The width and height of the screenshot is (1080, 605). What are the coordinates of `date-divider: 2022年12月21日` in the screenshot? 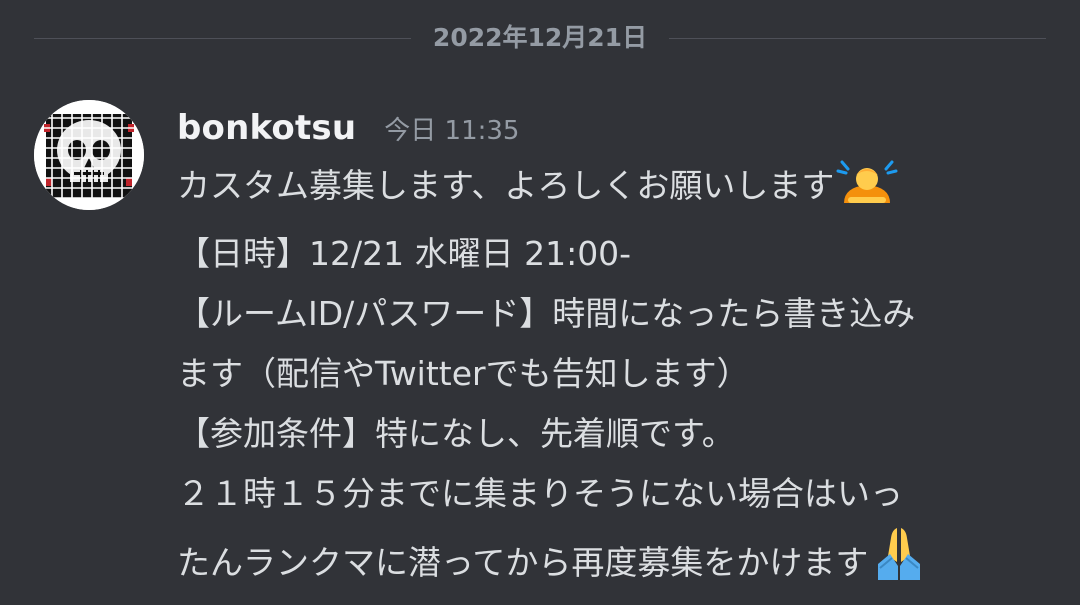 It's located at (540, 38).